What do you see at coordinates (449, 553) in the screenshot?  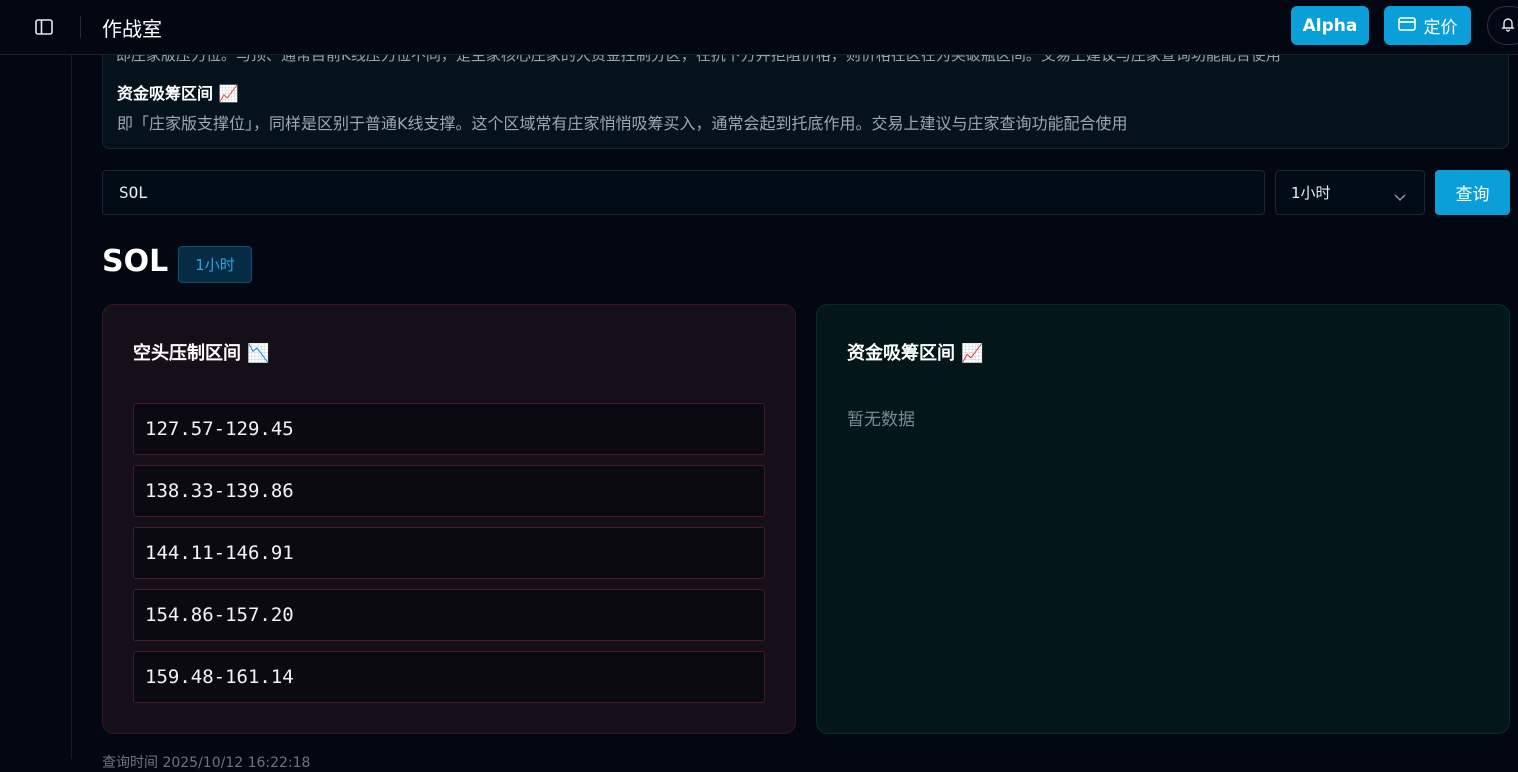 I see `zone-range-row: 144.11-146.91` at bounding box center [449, 553].